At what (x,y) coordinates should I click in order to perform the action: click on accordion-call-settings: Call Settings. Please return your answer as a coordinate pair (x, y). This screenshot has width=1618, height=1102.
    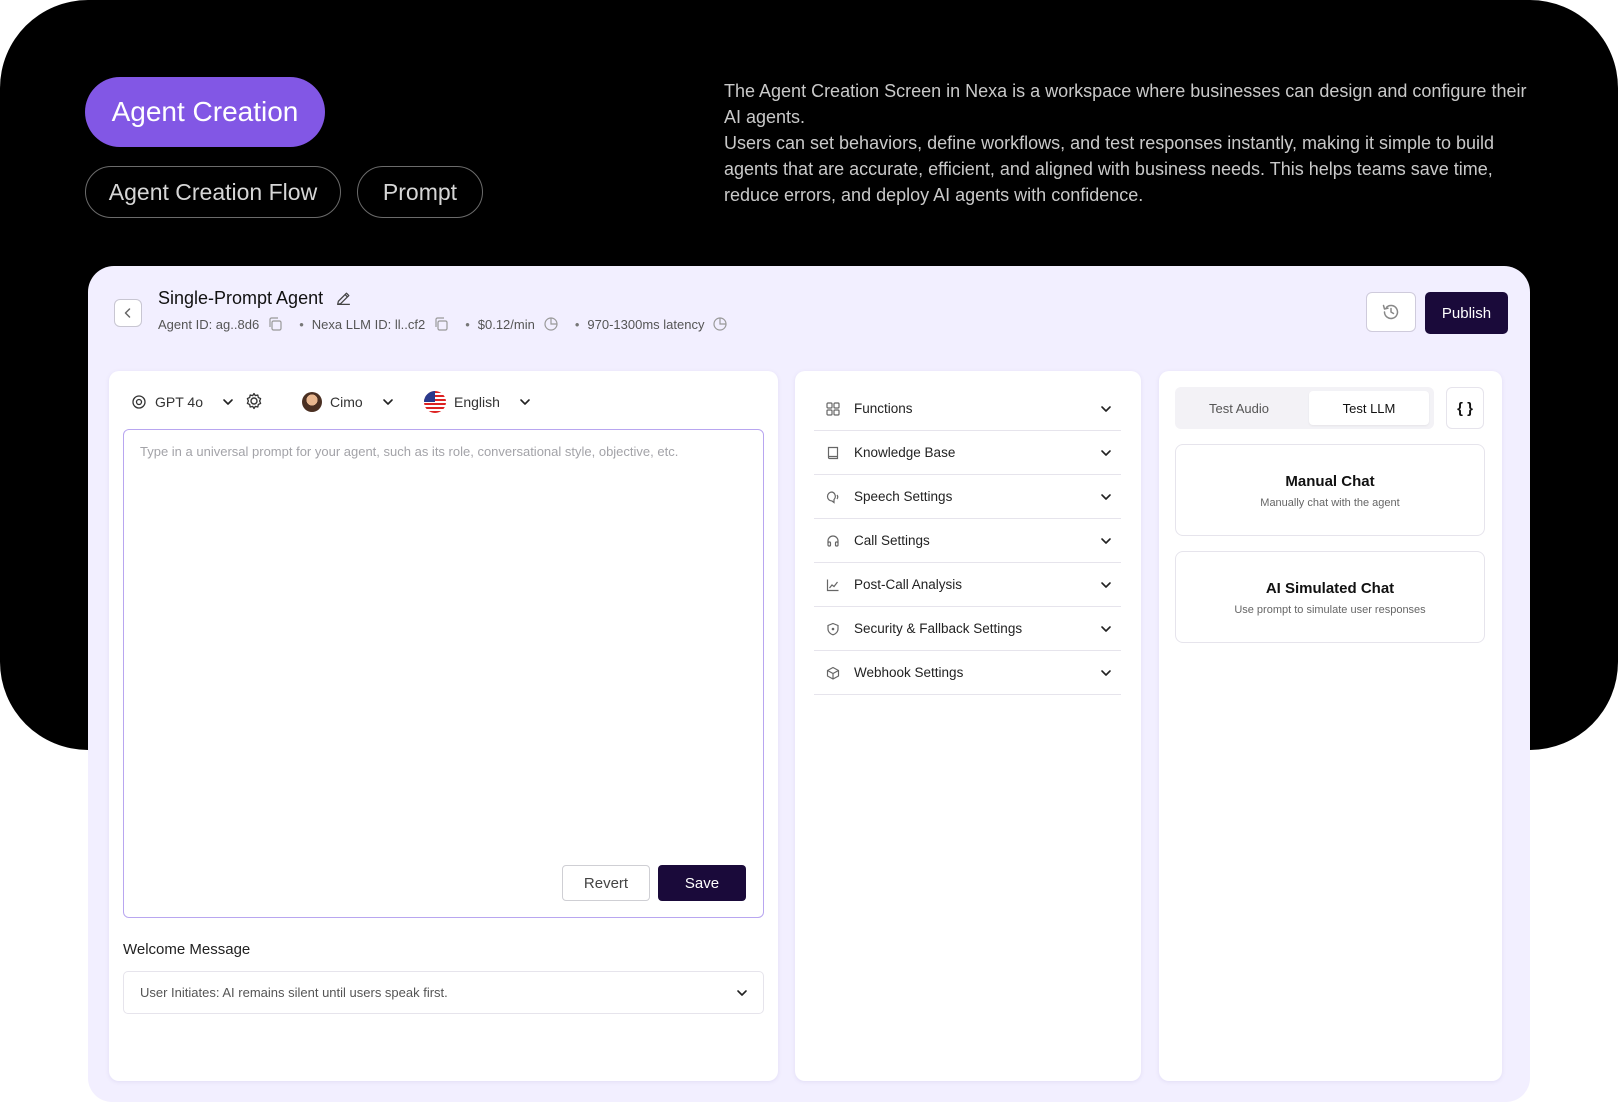
    Looking at the image, I should click on (967, 541).